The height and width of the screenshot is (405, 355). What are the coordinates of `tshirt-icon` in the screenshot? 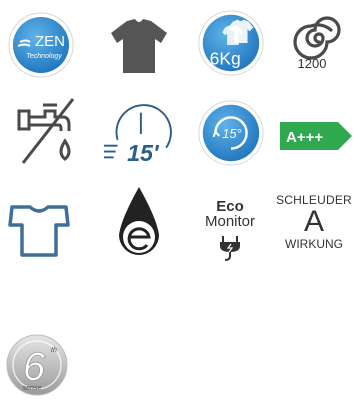 It's located at (139, 47).